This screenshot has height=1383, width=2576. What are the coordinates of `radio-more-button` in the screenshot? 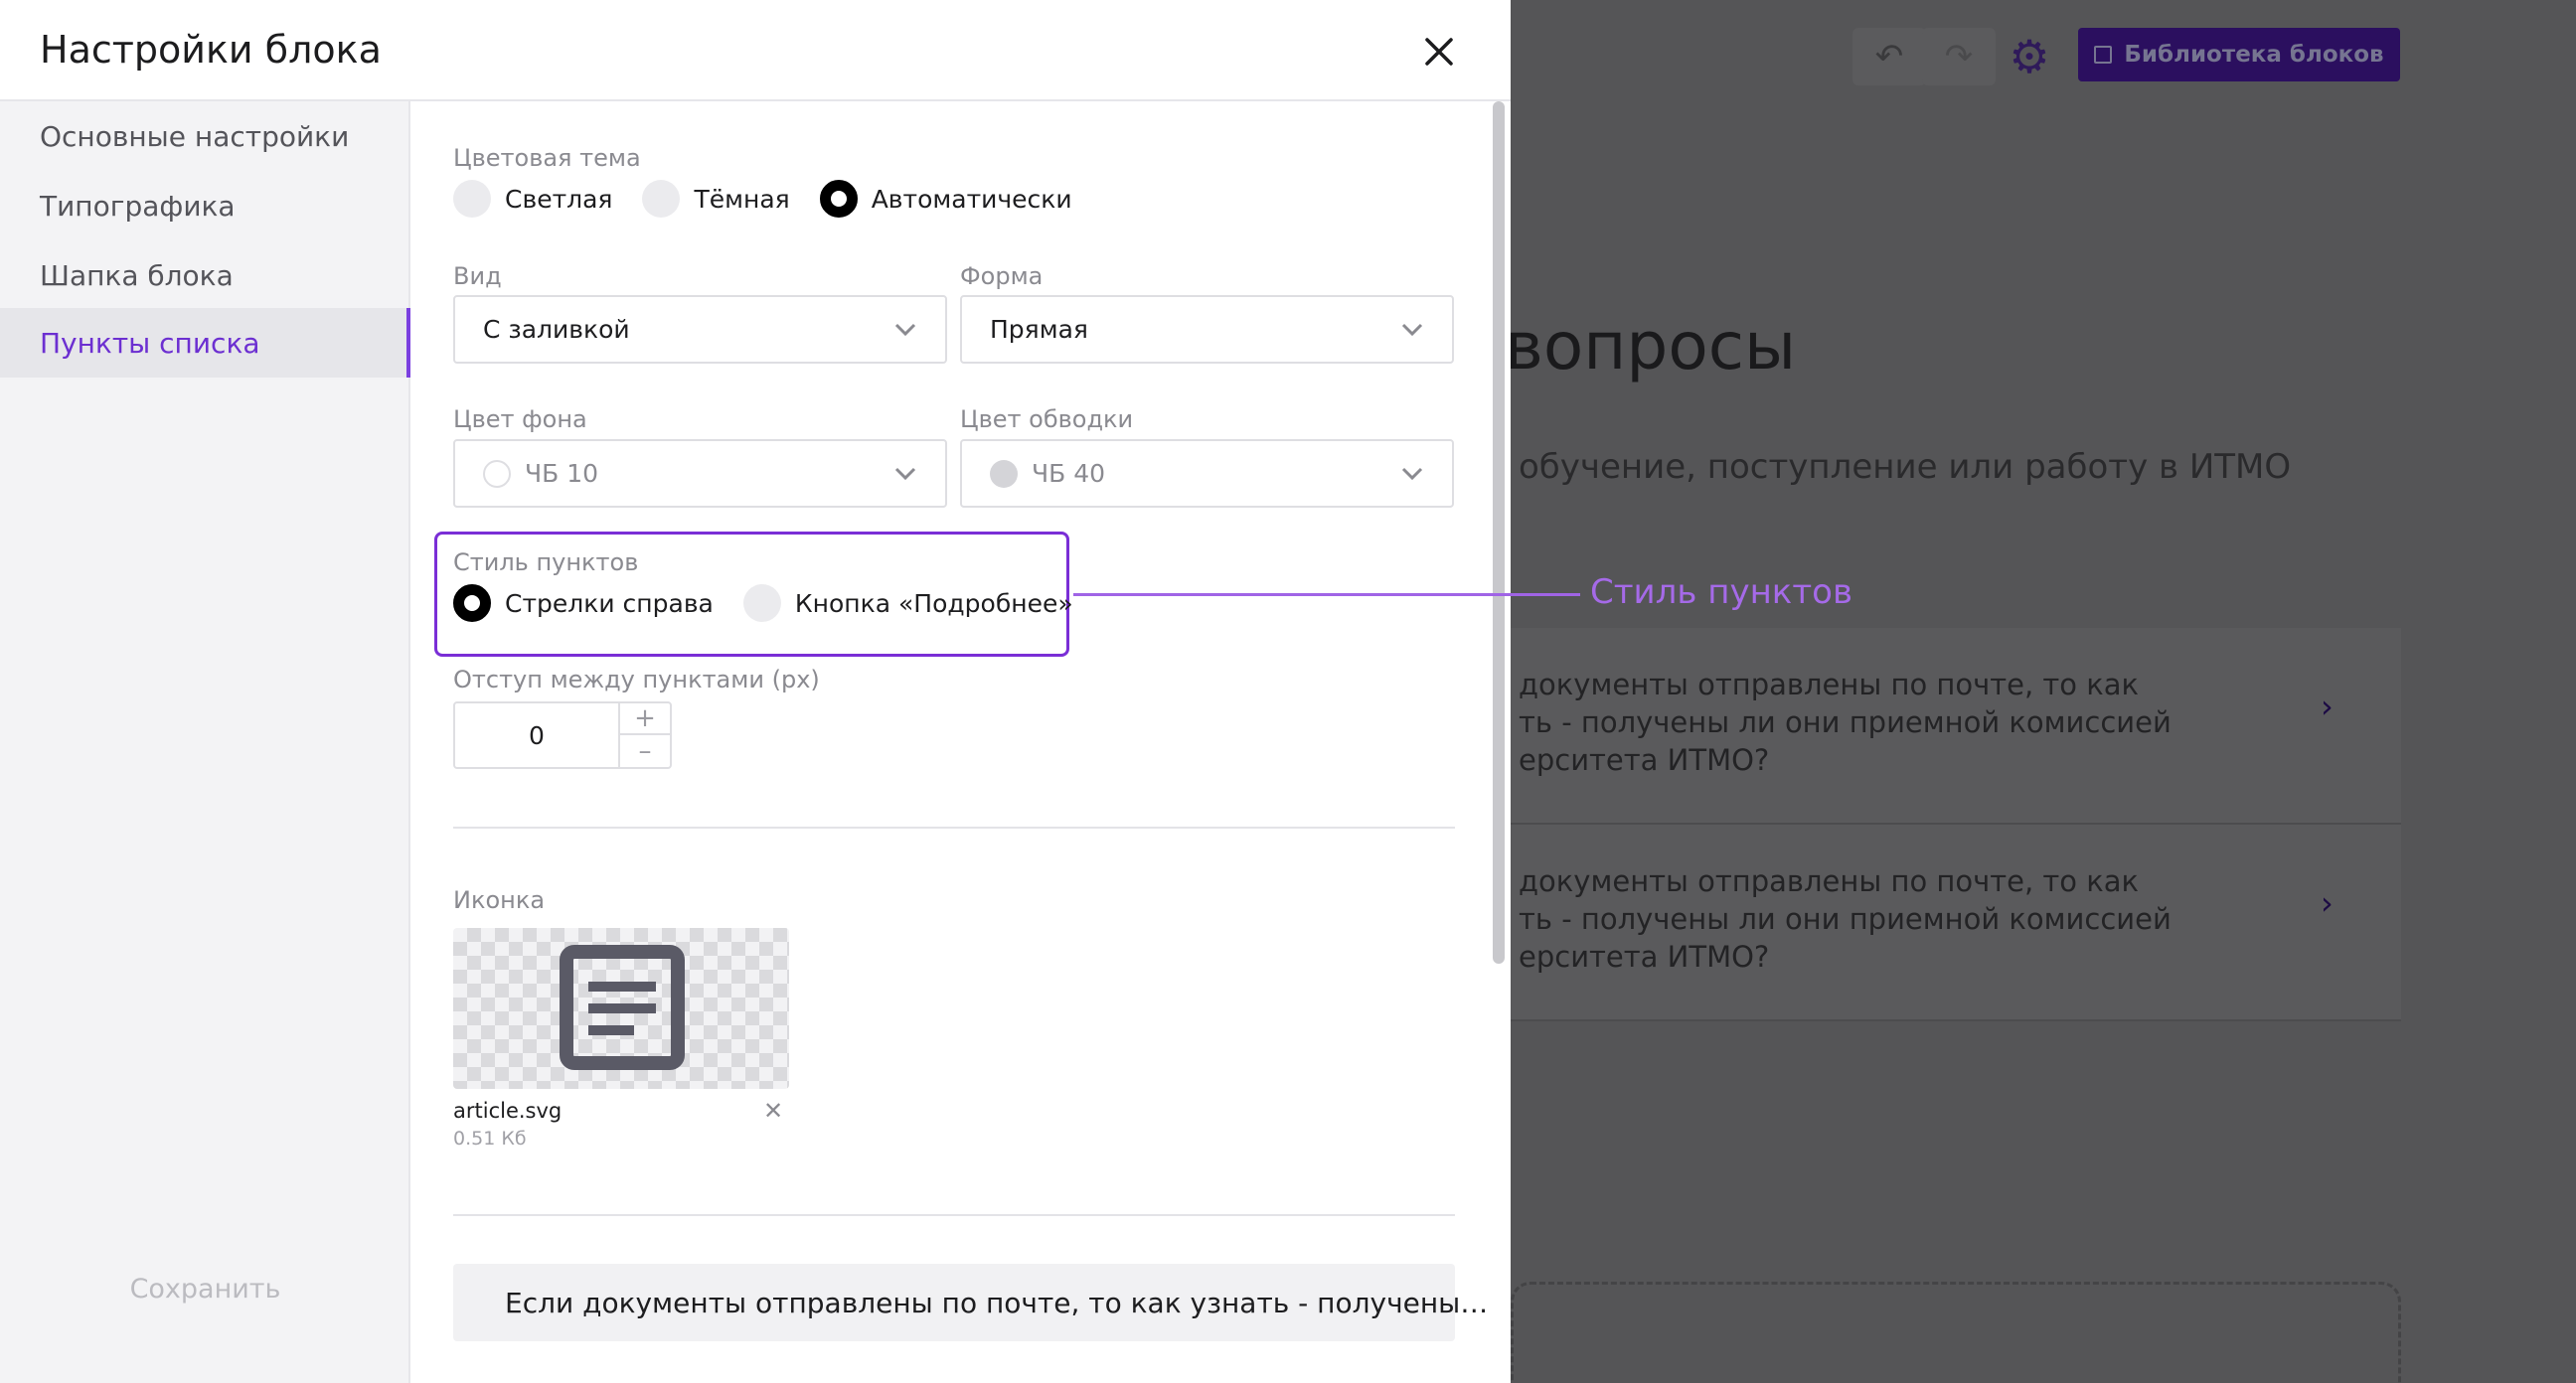 It's located at (761, 603).